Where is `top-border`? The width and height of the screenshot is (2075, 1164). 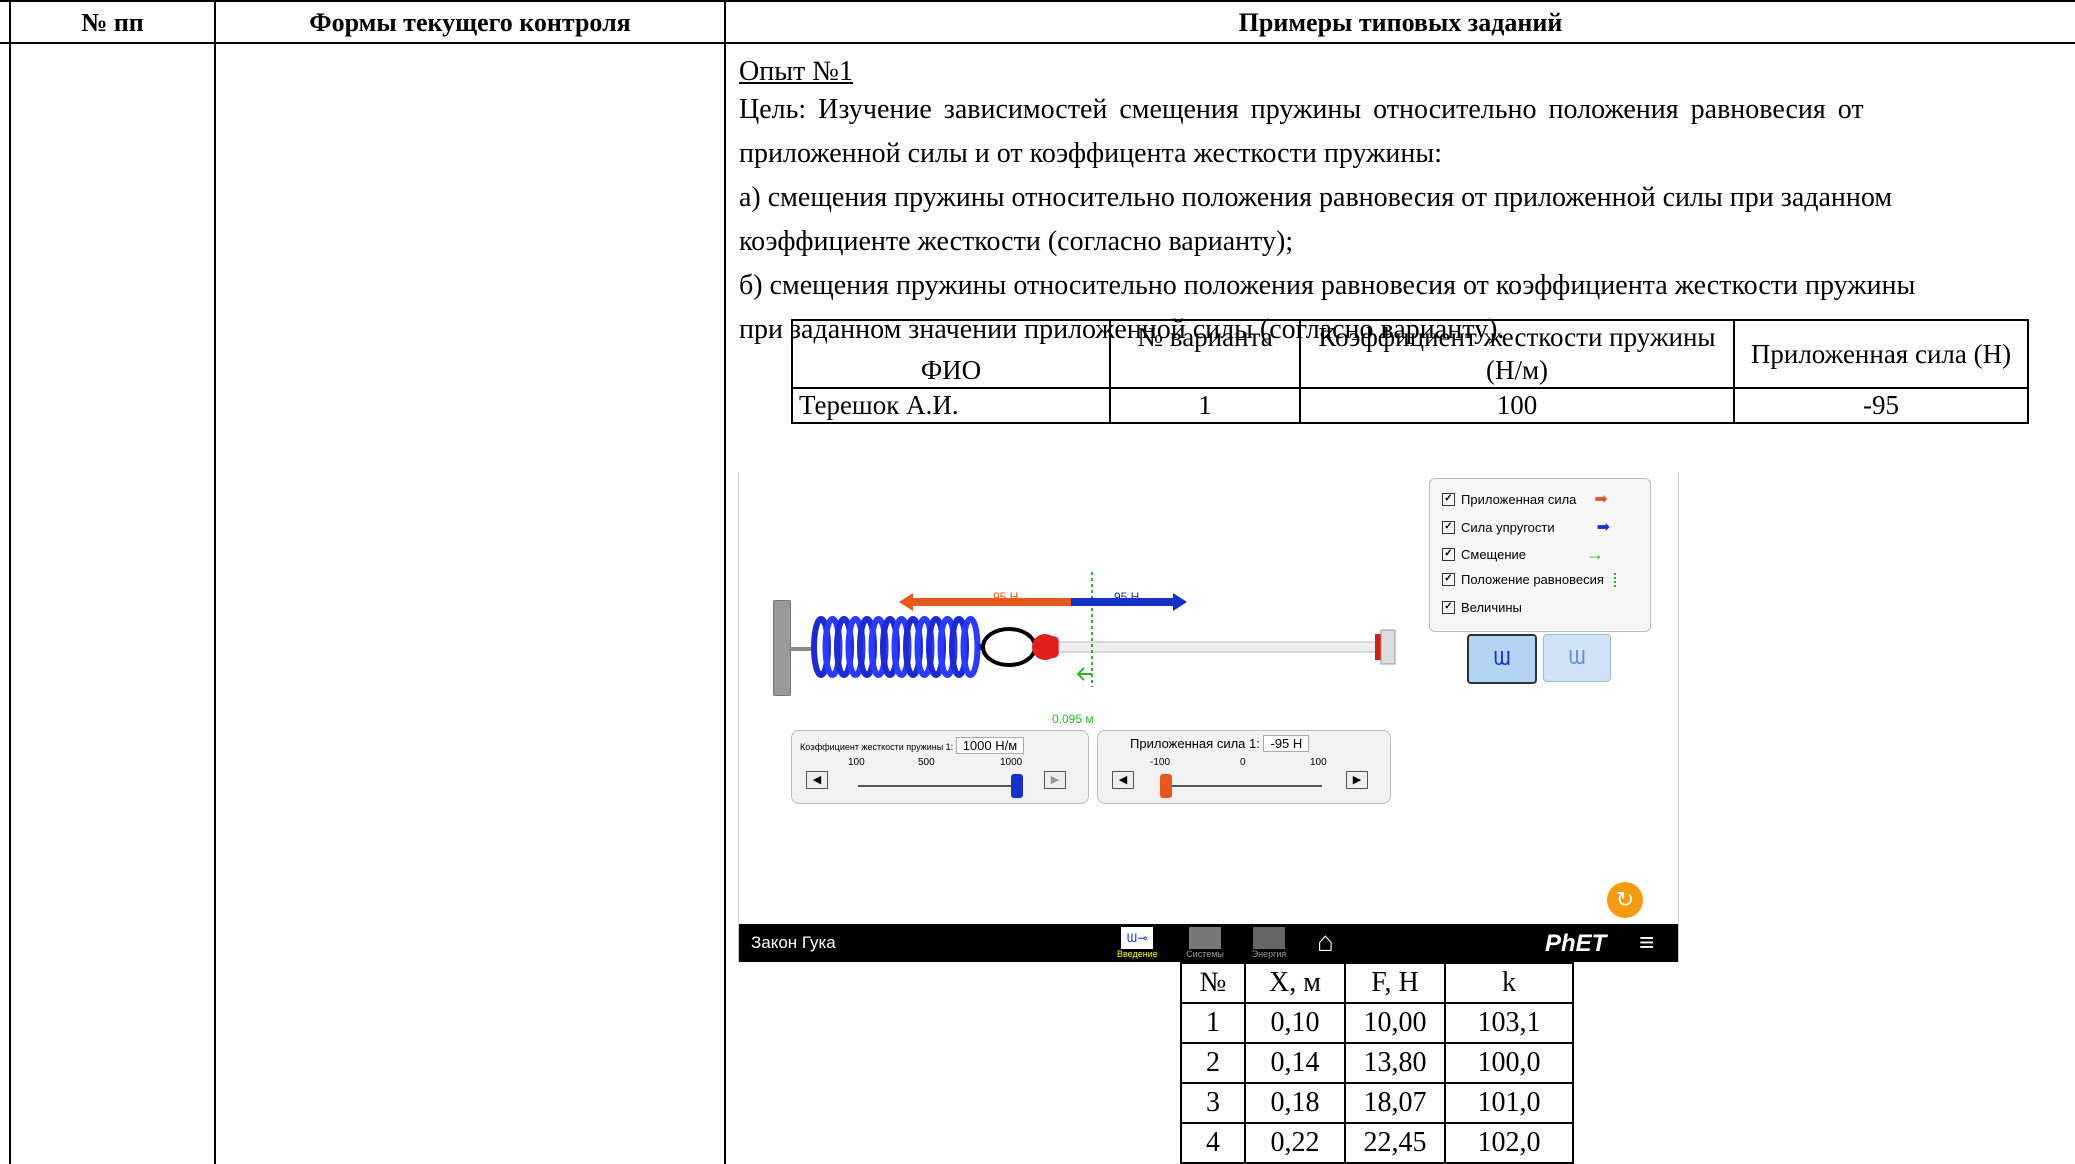
top-border is located at coordinates (1037, 1).